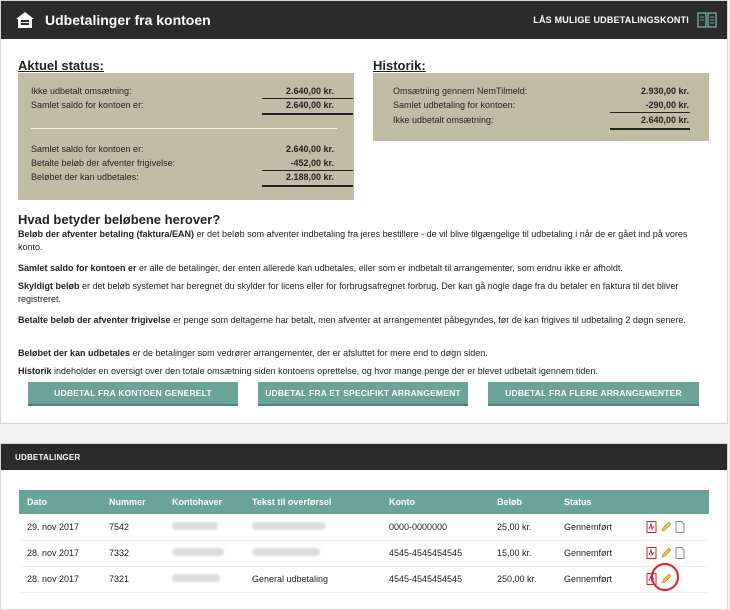  I want to click on status-label: Ikke udbetalt omsætning:, so click(81, 91).